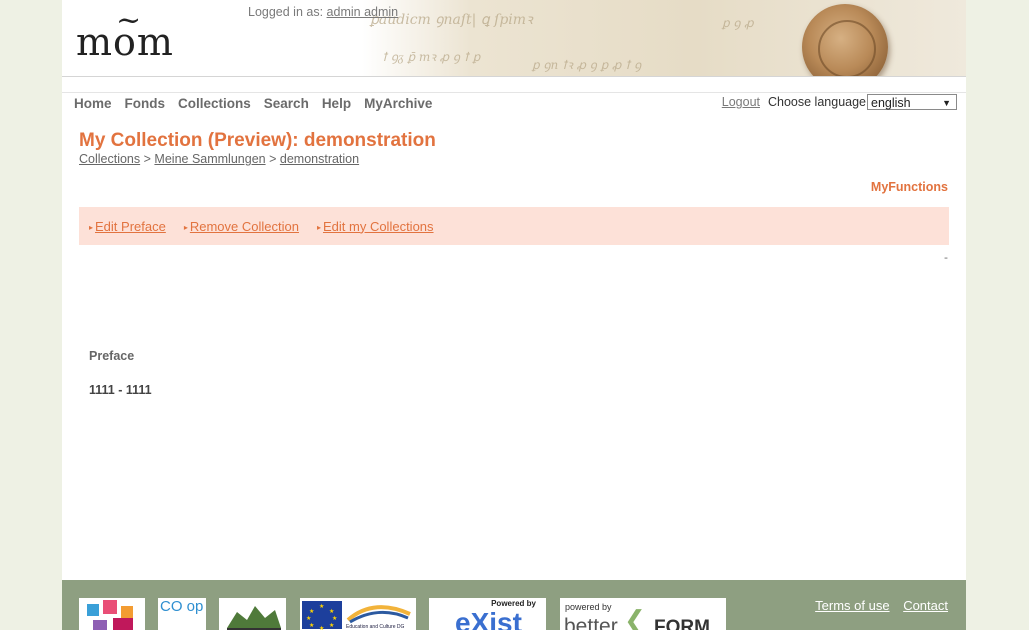 This screenshot has height=630, width=1029. What do you see at coordinates (120, 390) in the screenshot?
I see `date-range: 1111 - 1111` at bounding box center [120, 390].